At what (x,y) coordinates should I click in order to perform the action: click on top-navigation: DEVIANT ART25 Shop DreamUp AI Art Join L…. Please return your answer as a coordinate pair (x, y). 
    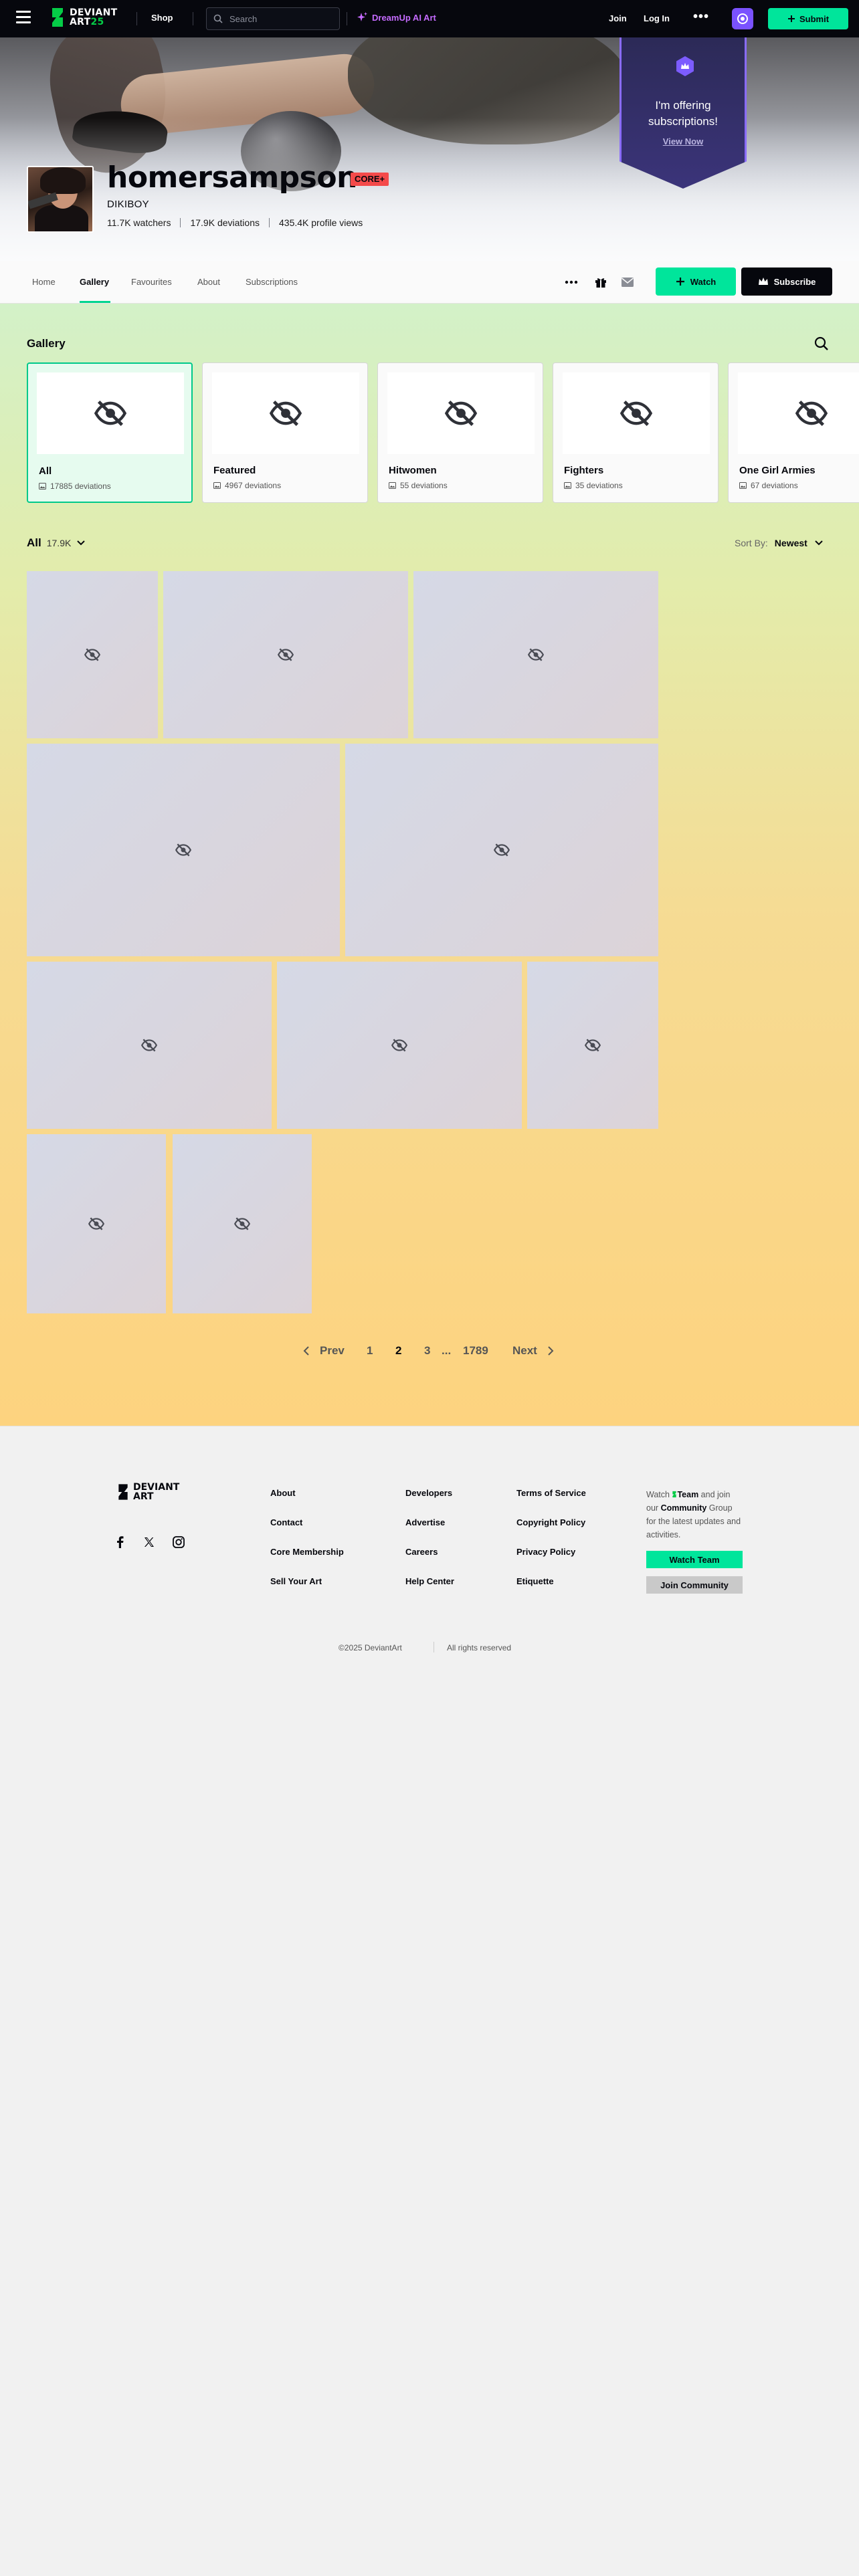
    Looking at the image, I should click on (429, 18).